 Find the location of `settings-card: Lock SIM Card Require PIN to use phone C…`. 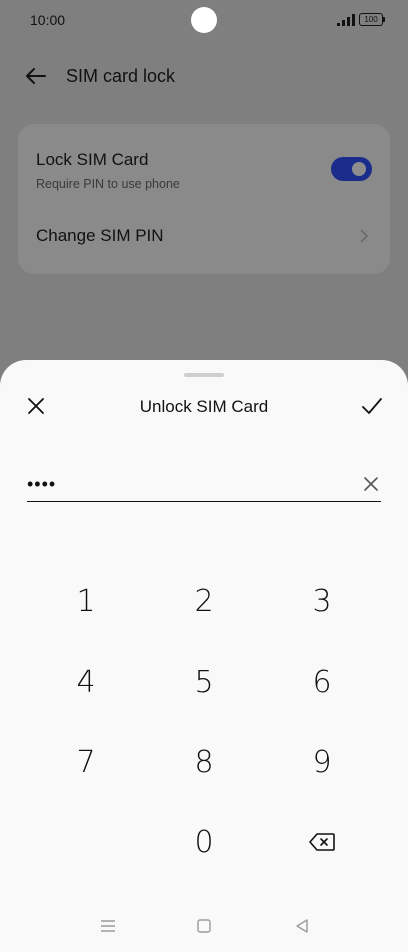

settings-card: Lock SIM Card Require PIN to use phone C… is located at coordinates (204, 199).